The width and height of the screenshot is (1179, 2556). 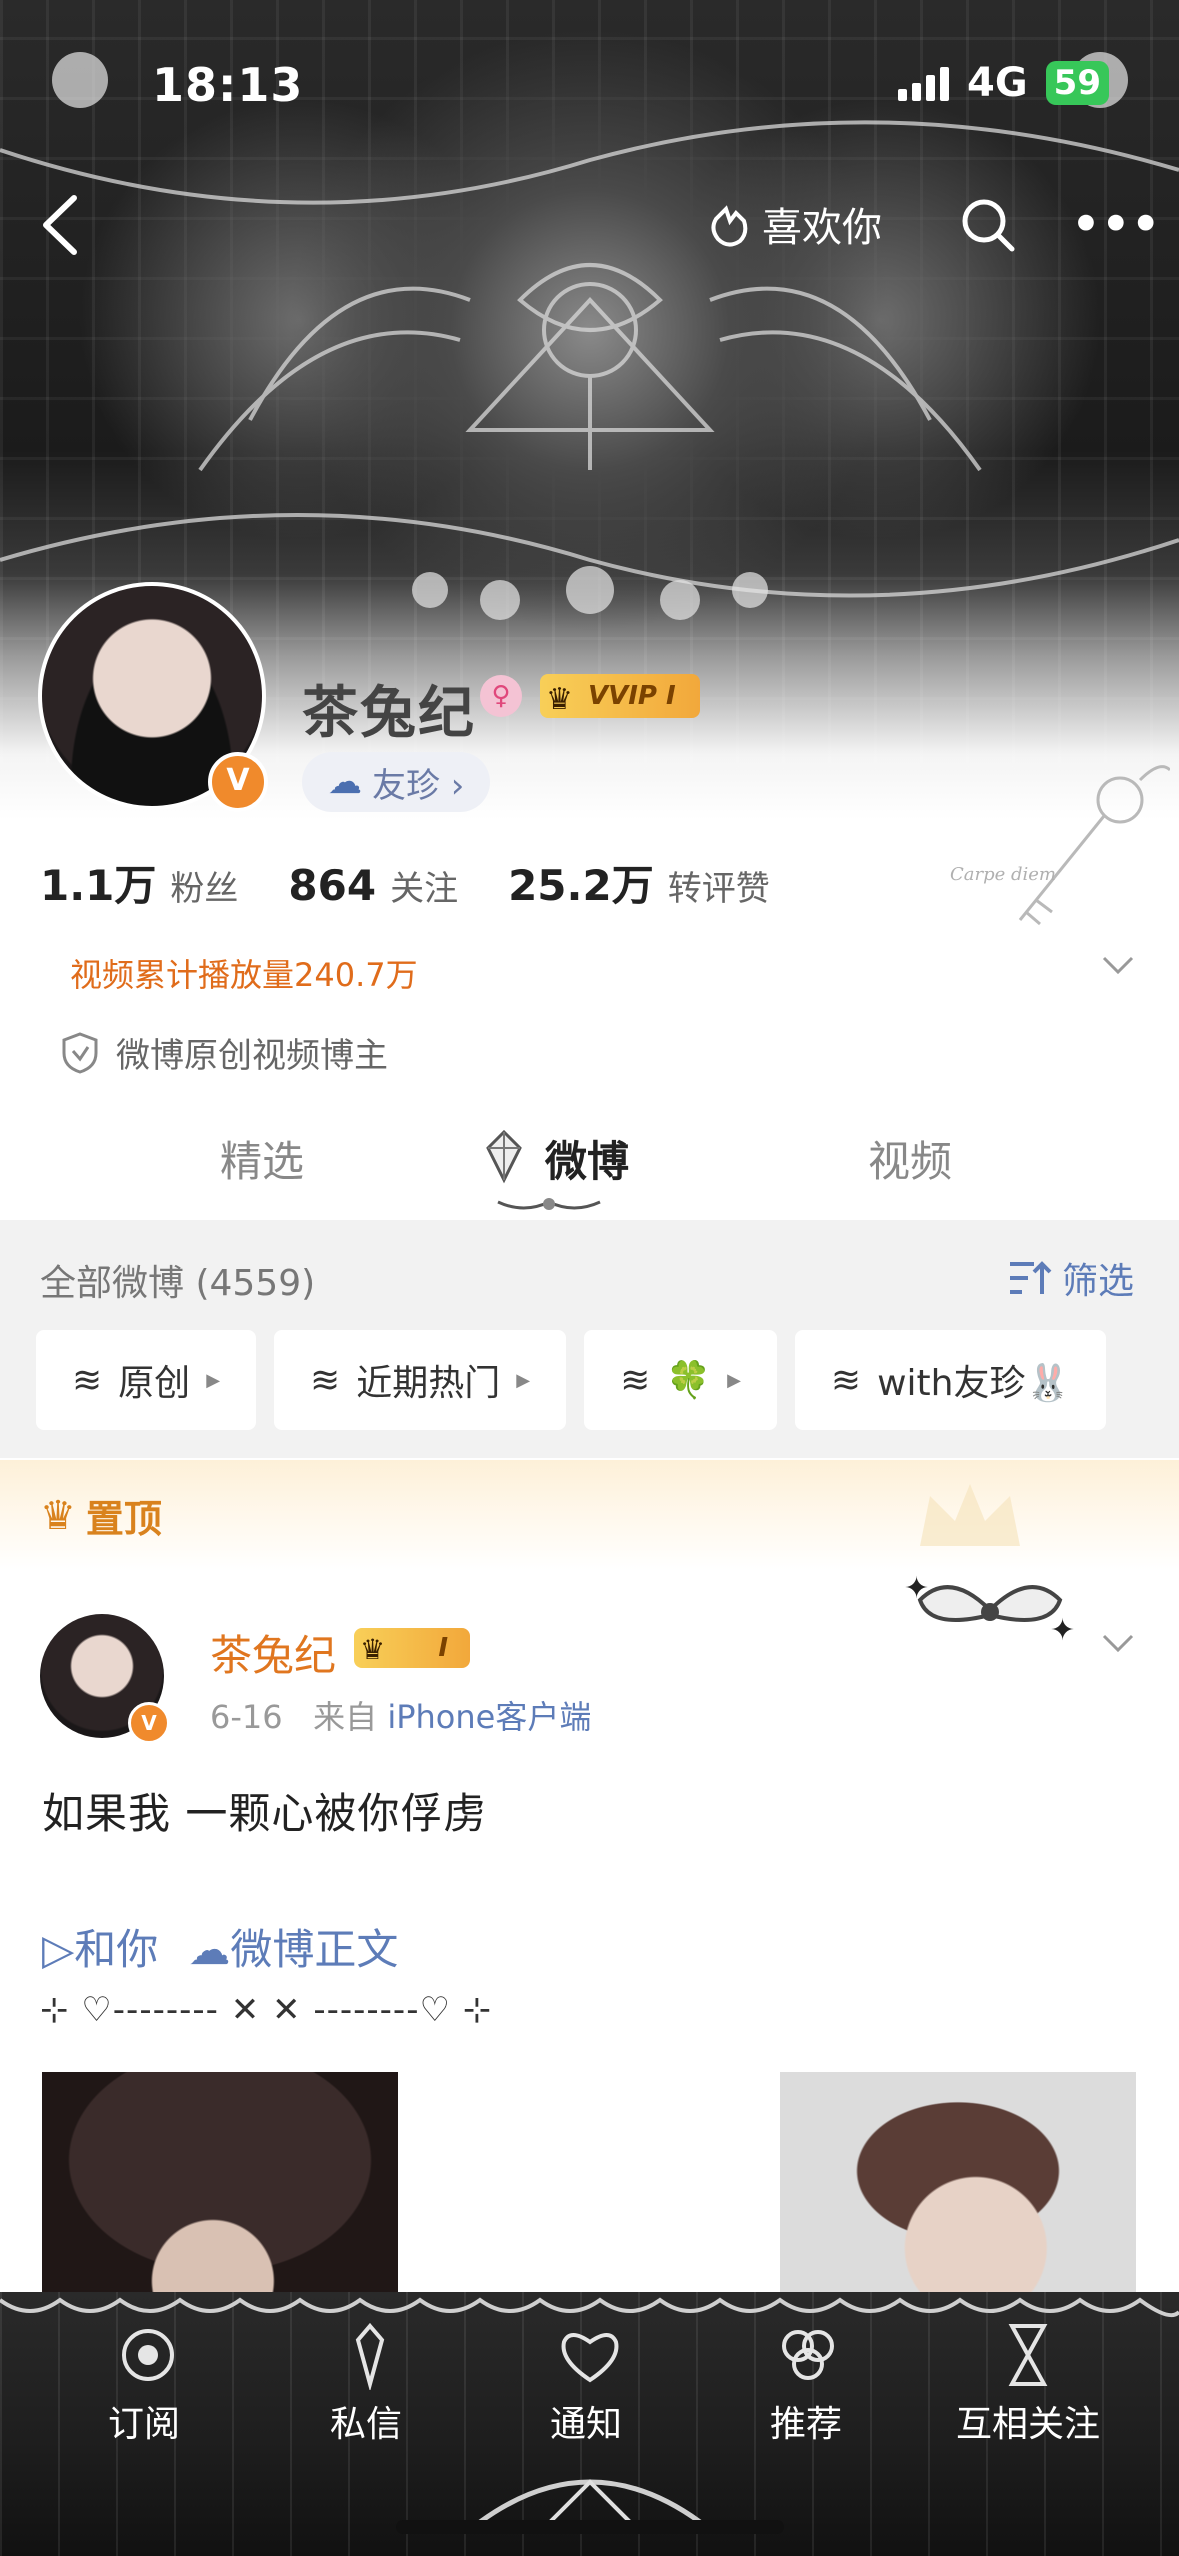 What do you see at coordinates (332, 885) in the screenshot?
I see `stat-number: 864` at bounding box center [332, 885].